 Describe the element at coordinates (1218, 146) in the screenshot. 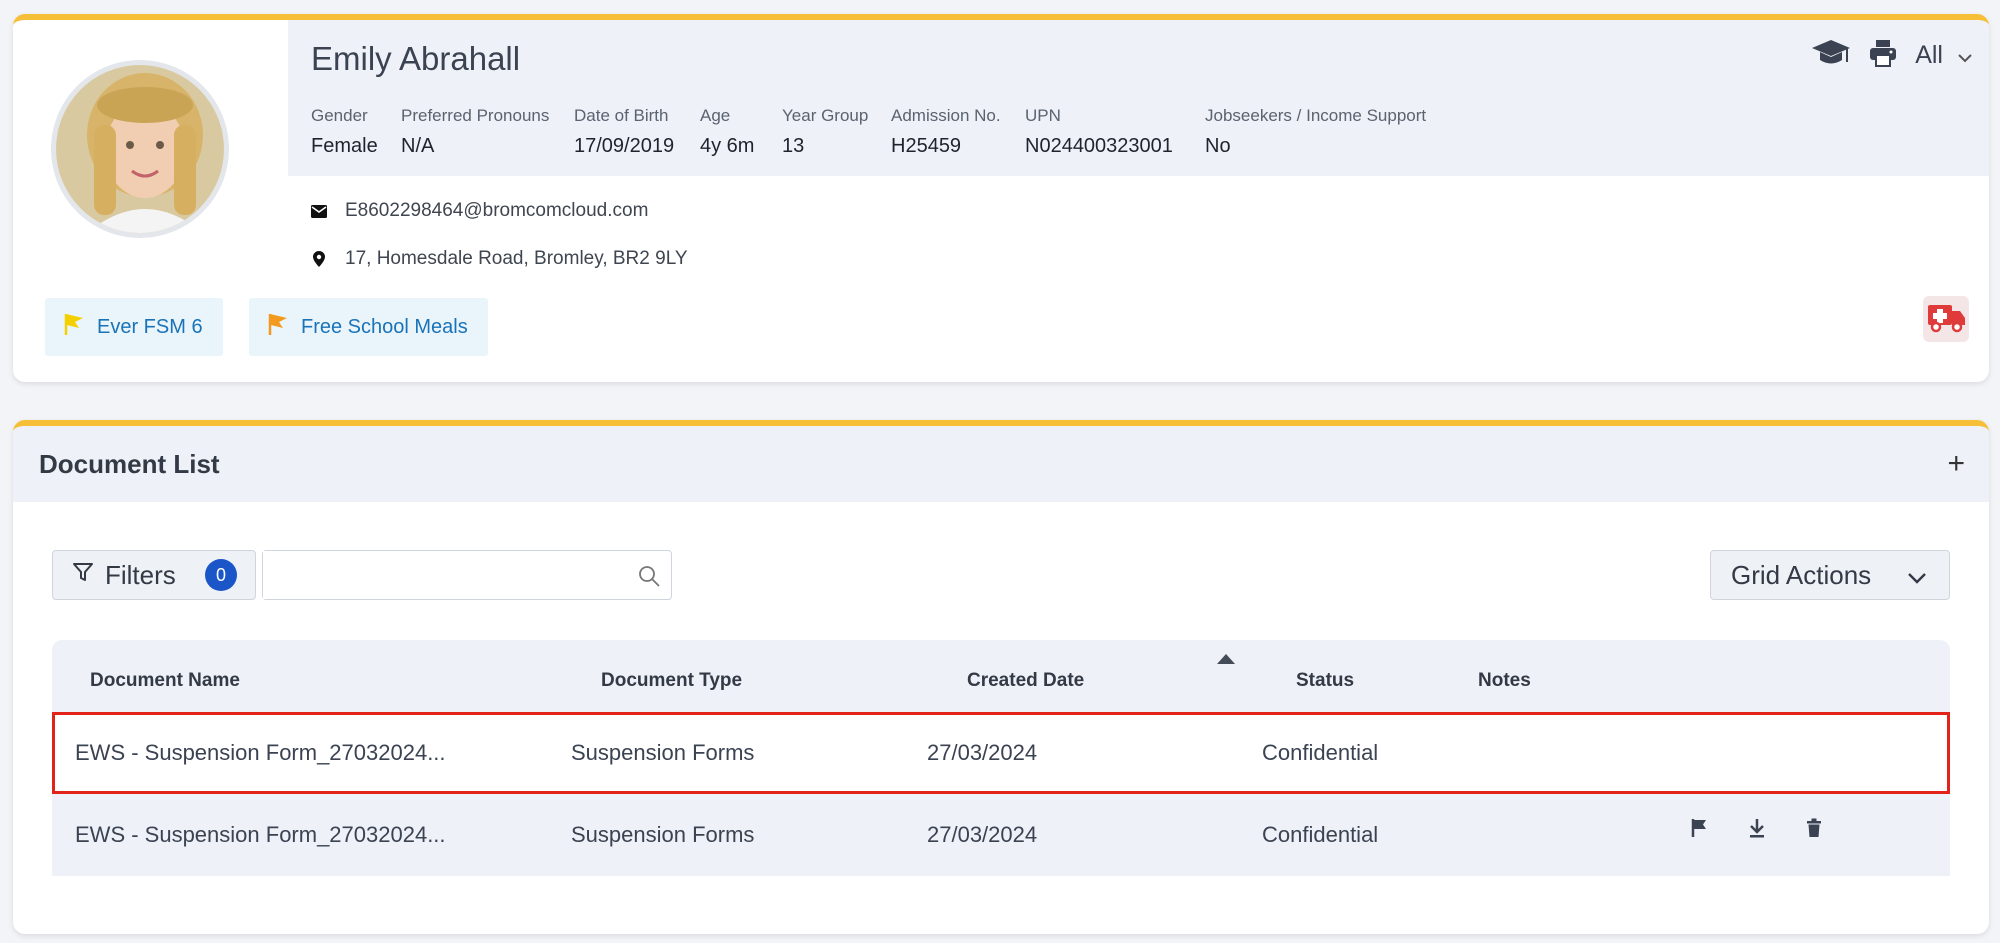

I see `field-value: No` at that location.